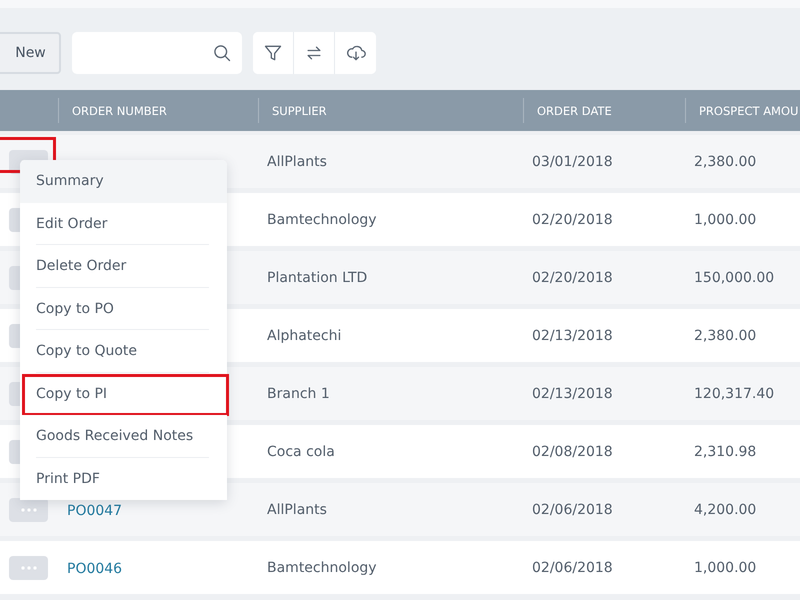 The height and width of the screenshot is (600, 800). I want to click on order-link: PO0046, so click(90, 569).